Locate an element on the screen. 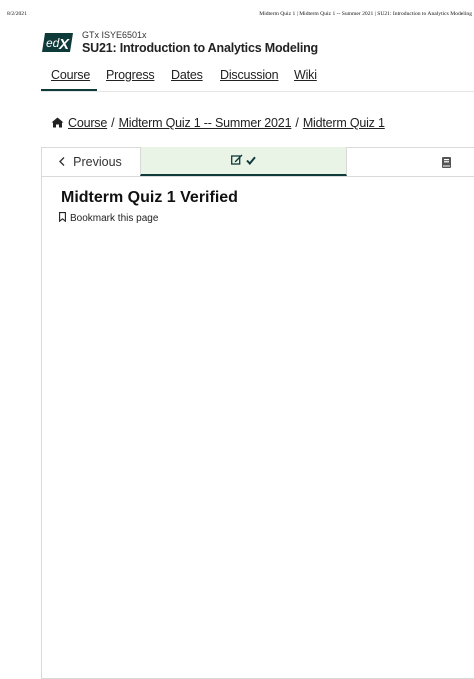  bookmark-button: Bookmark this page is located at coordinates (108, 218).